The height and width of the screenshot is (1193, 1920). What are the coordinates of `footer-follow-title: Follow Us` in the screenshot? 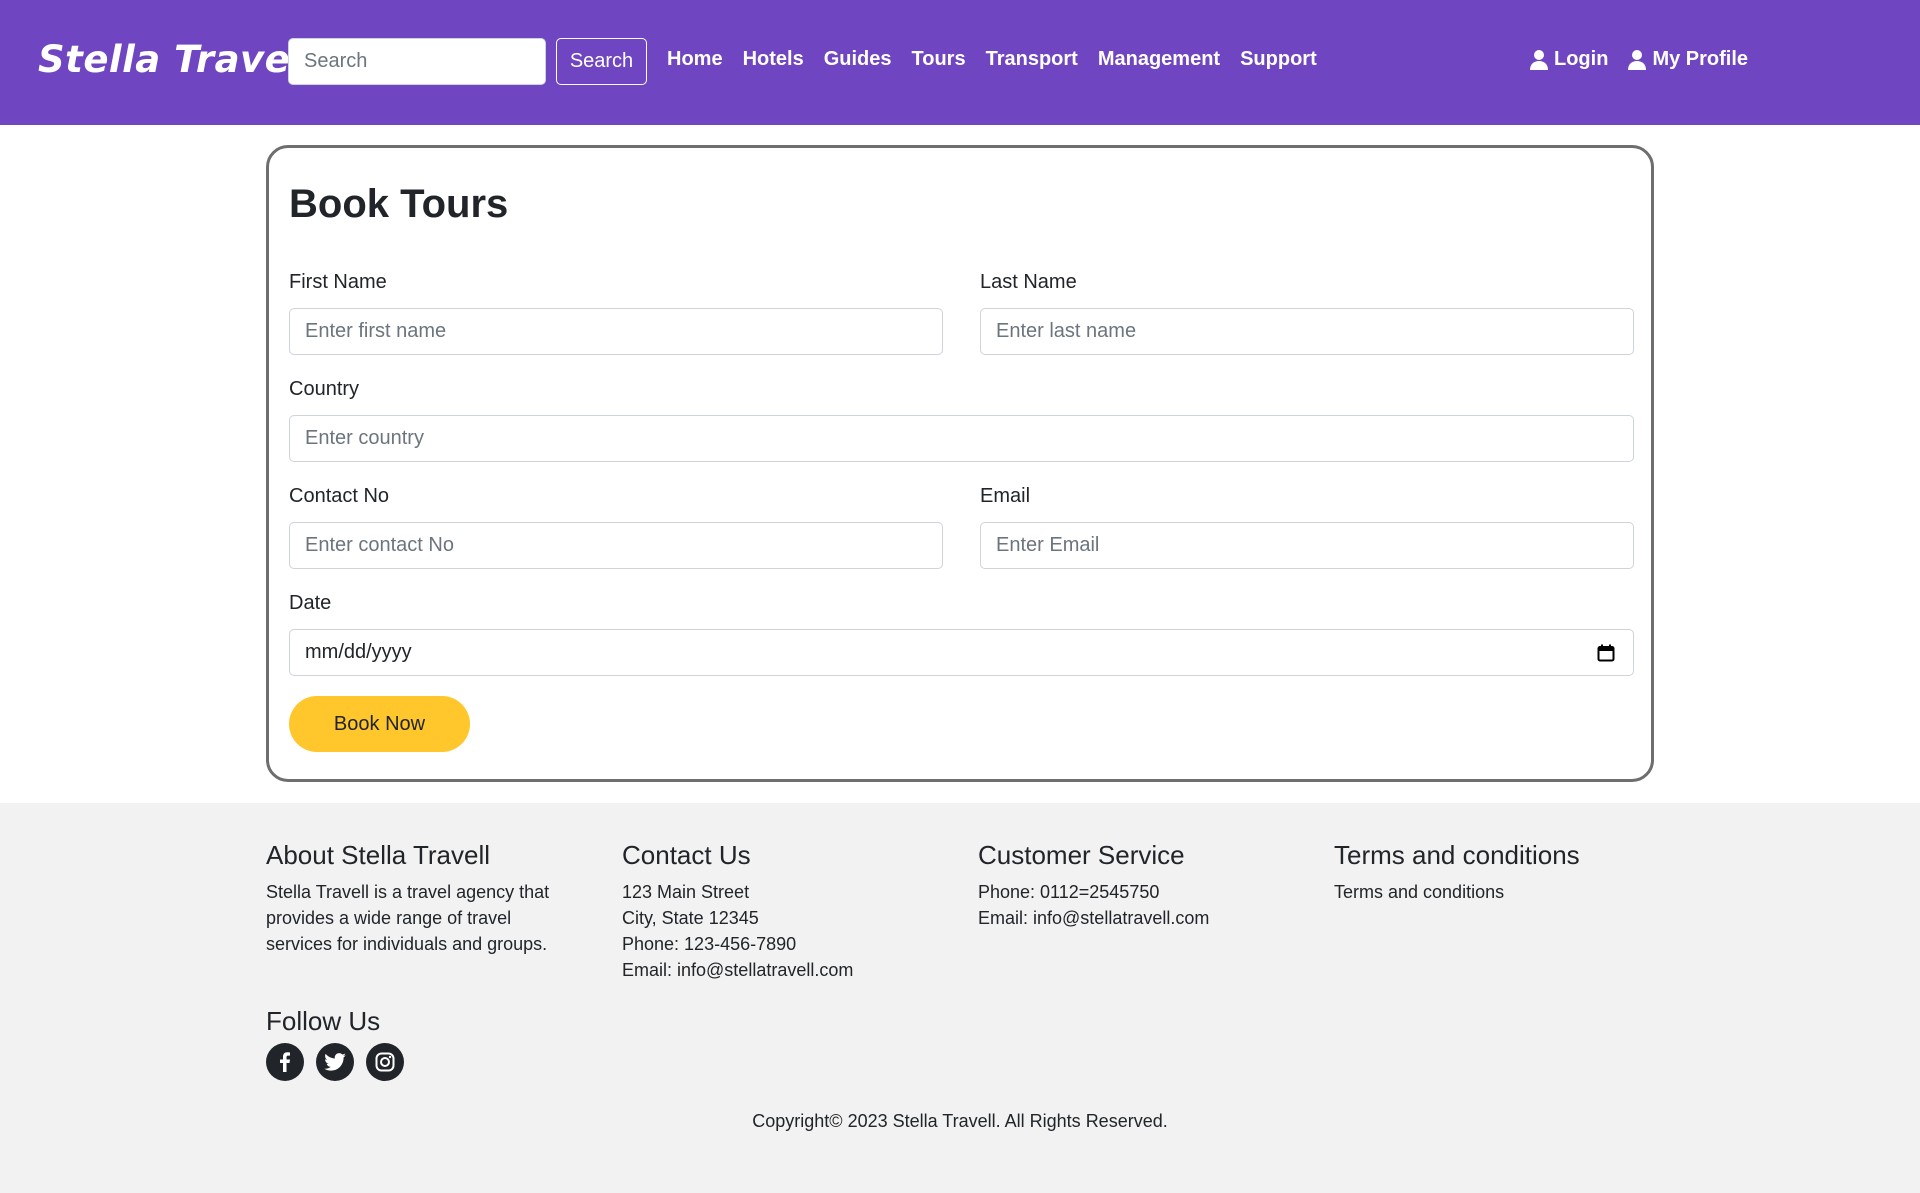 It's located at (323, 1021).